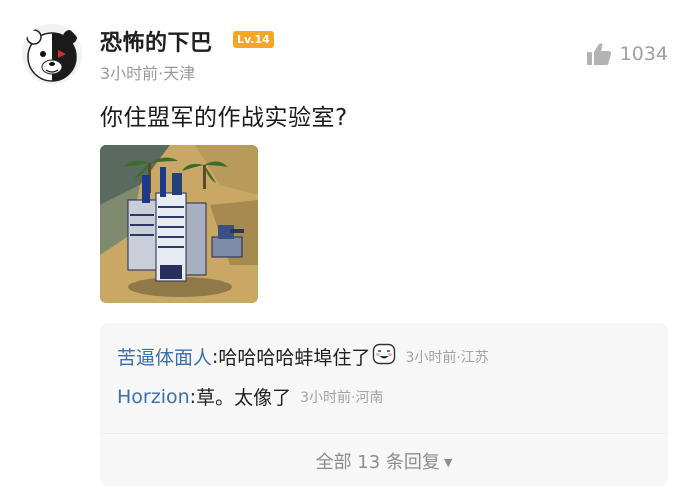  I want to click on comment-text: 你住盟军的作战实验室?, so click(224, 118).